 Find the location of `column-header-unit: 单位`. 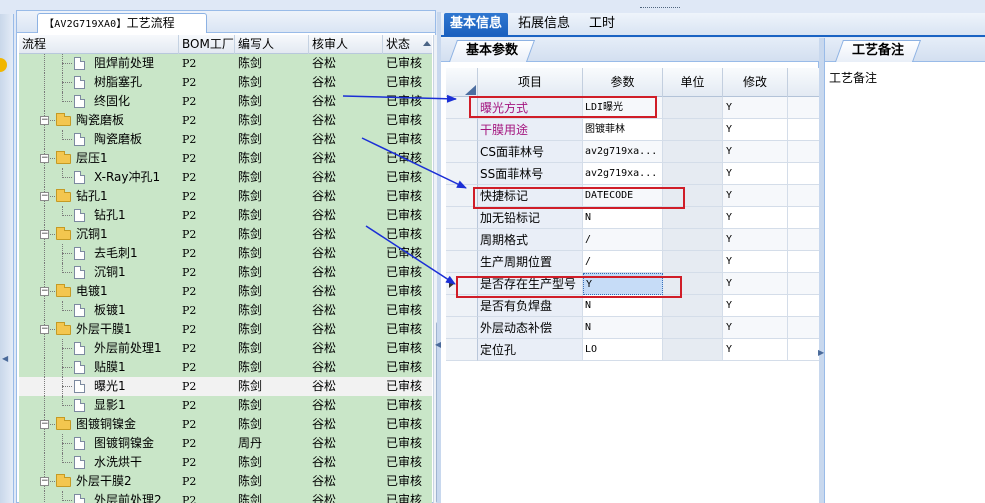

column-header-unit: 单位 is located at coordinates (693, 82).